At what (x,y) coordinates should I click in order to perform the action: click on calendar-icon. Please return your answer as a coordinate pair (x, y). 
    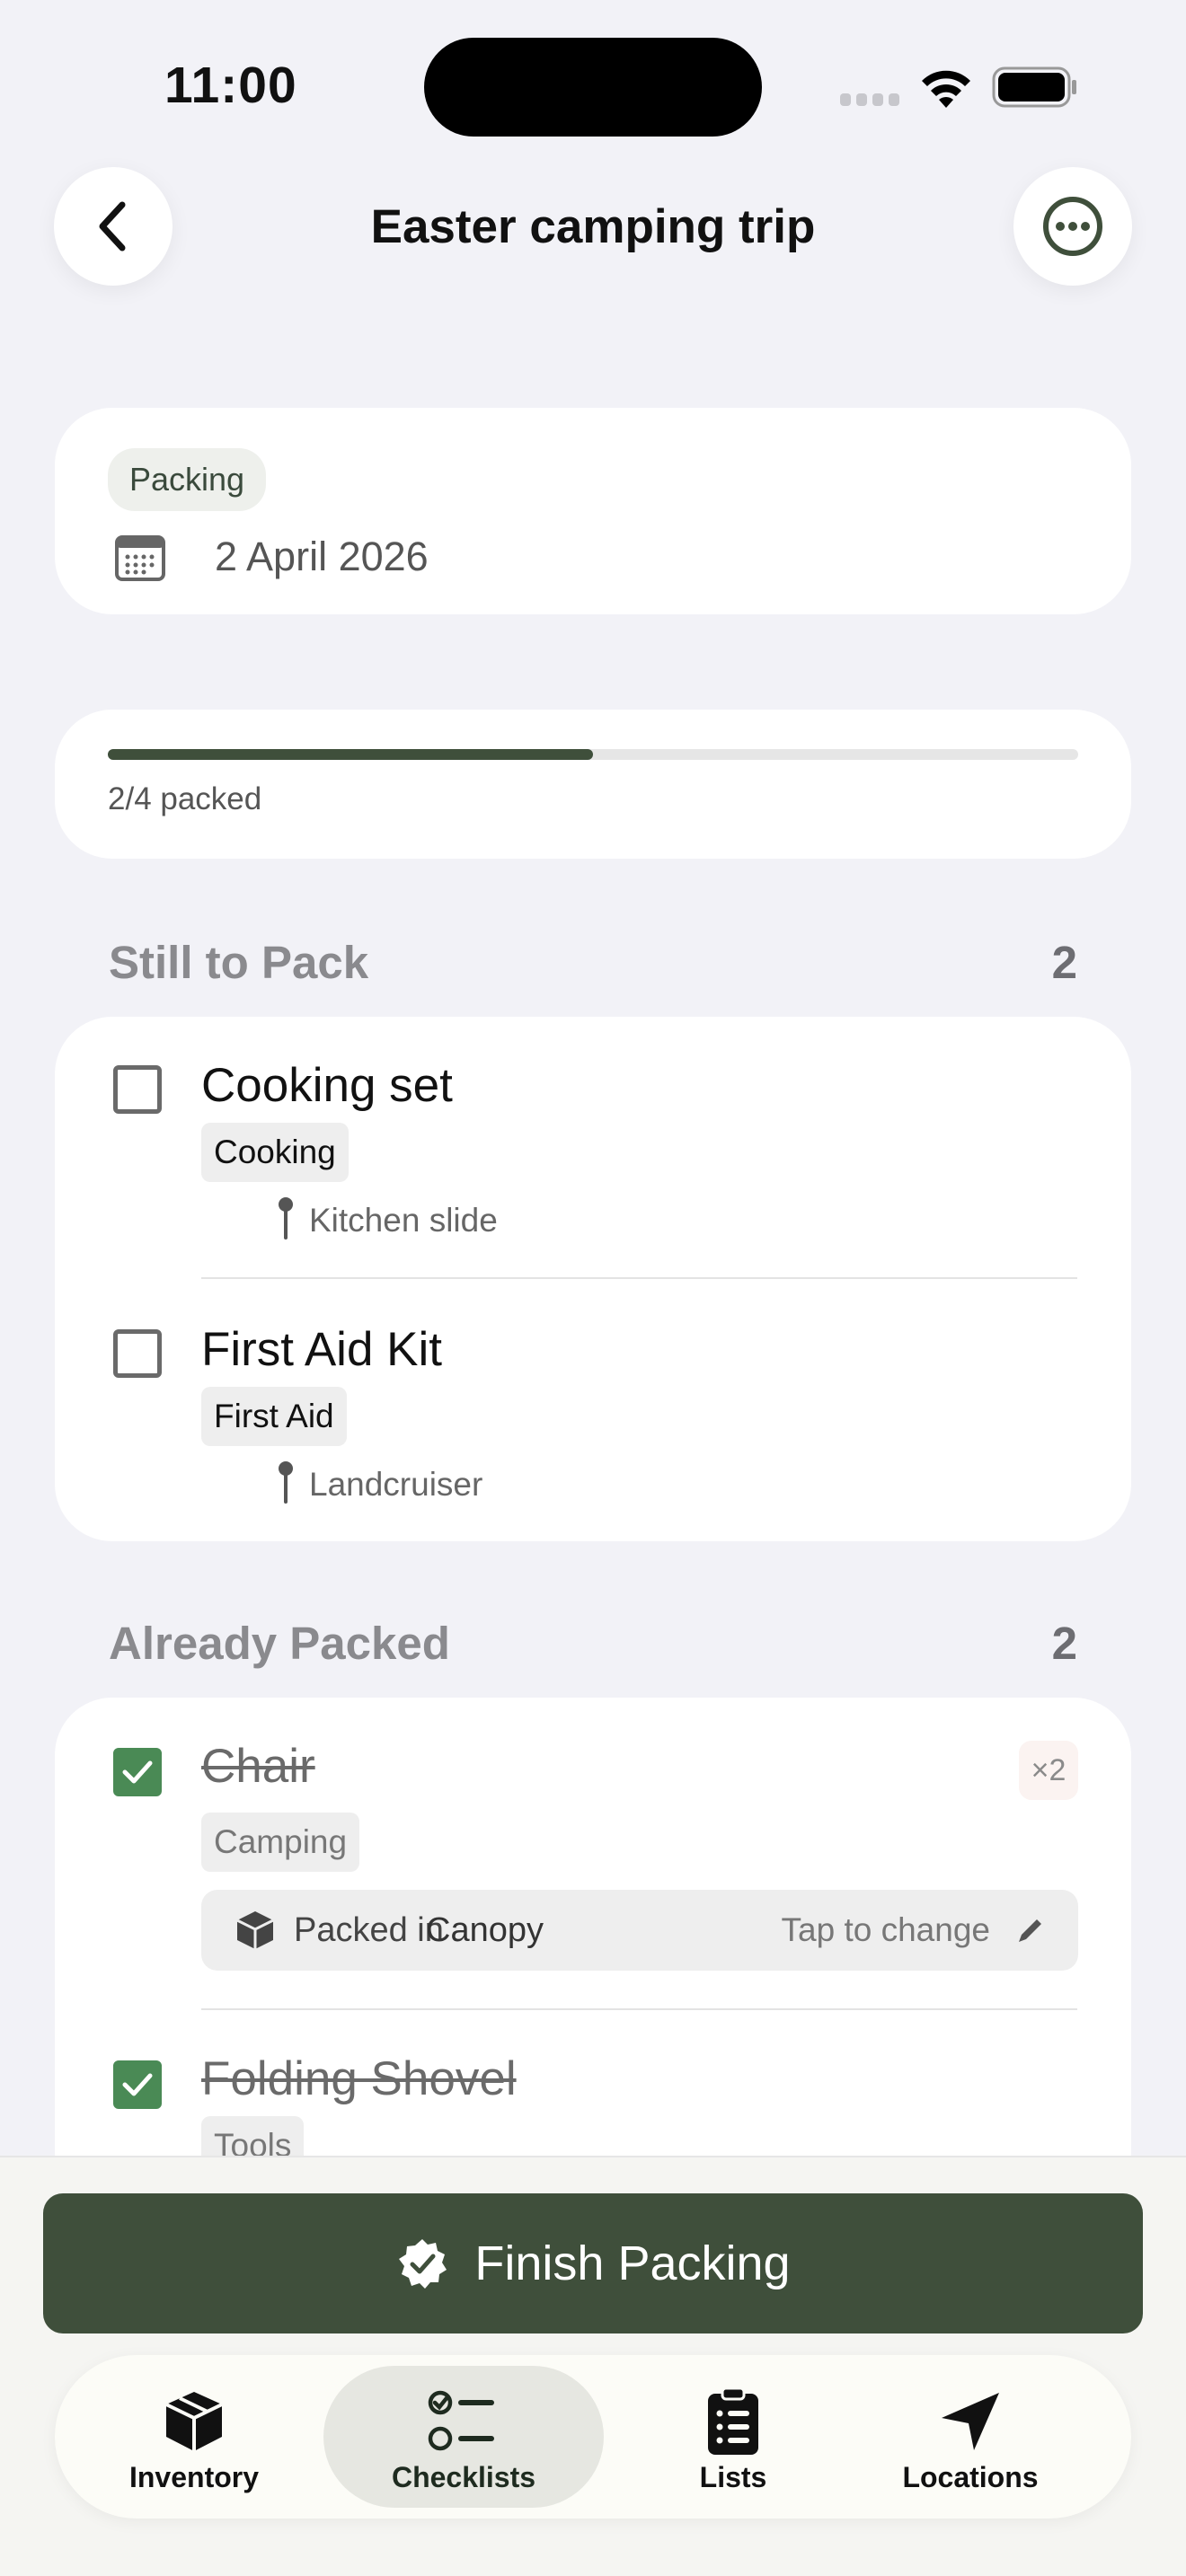
    Looking at the image, I should click on (140, 558).